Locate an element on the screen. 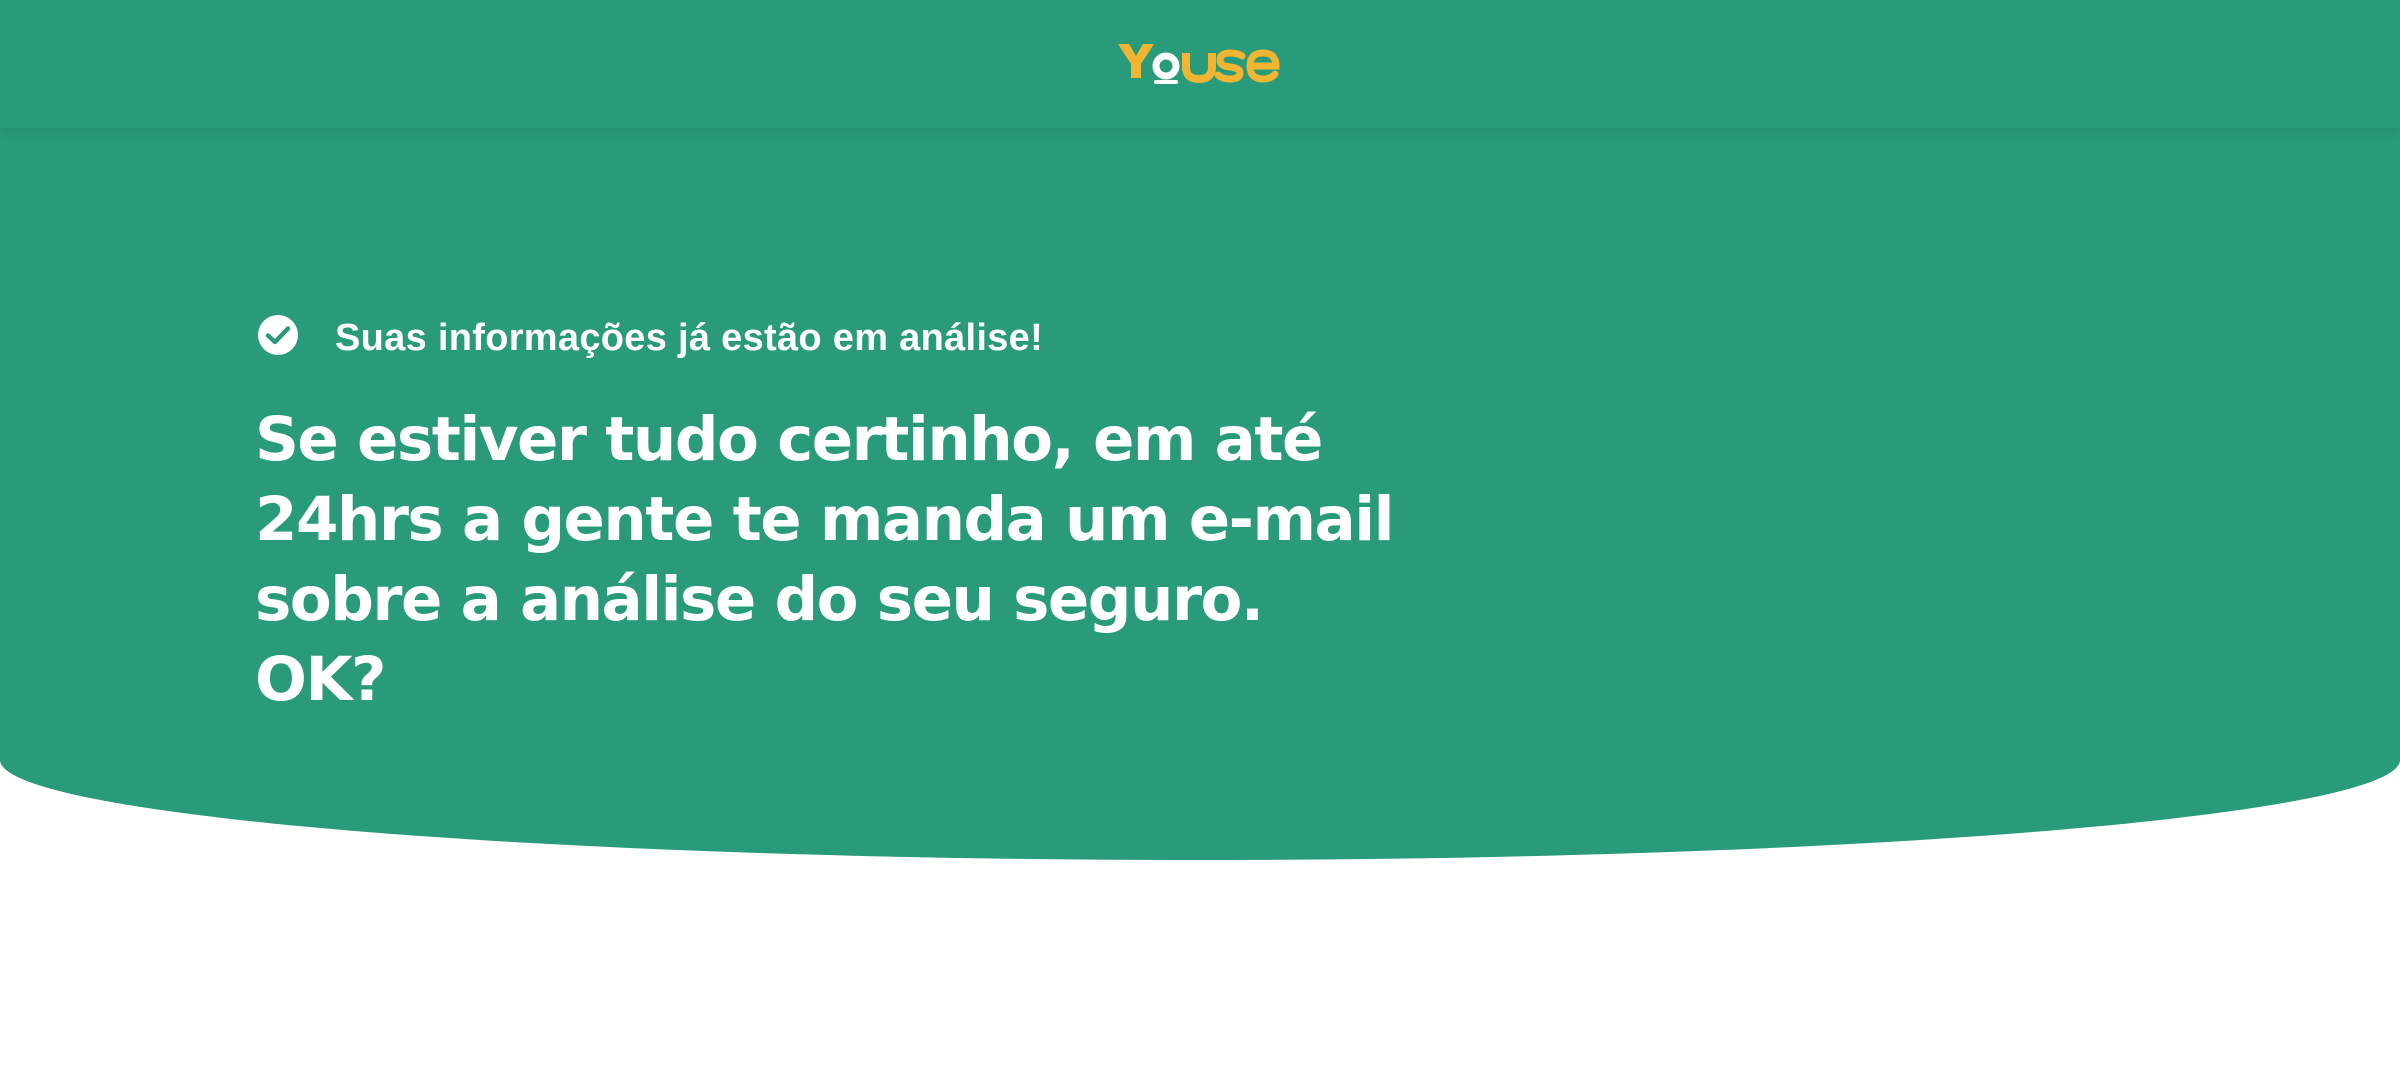 This screenshot has height=1070, width=2400. status-text: Suas informações já estão em análise! is located at coordinates (689, 338).